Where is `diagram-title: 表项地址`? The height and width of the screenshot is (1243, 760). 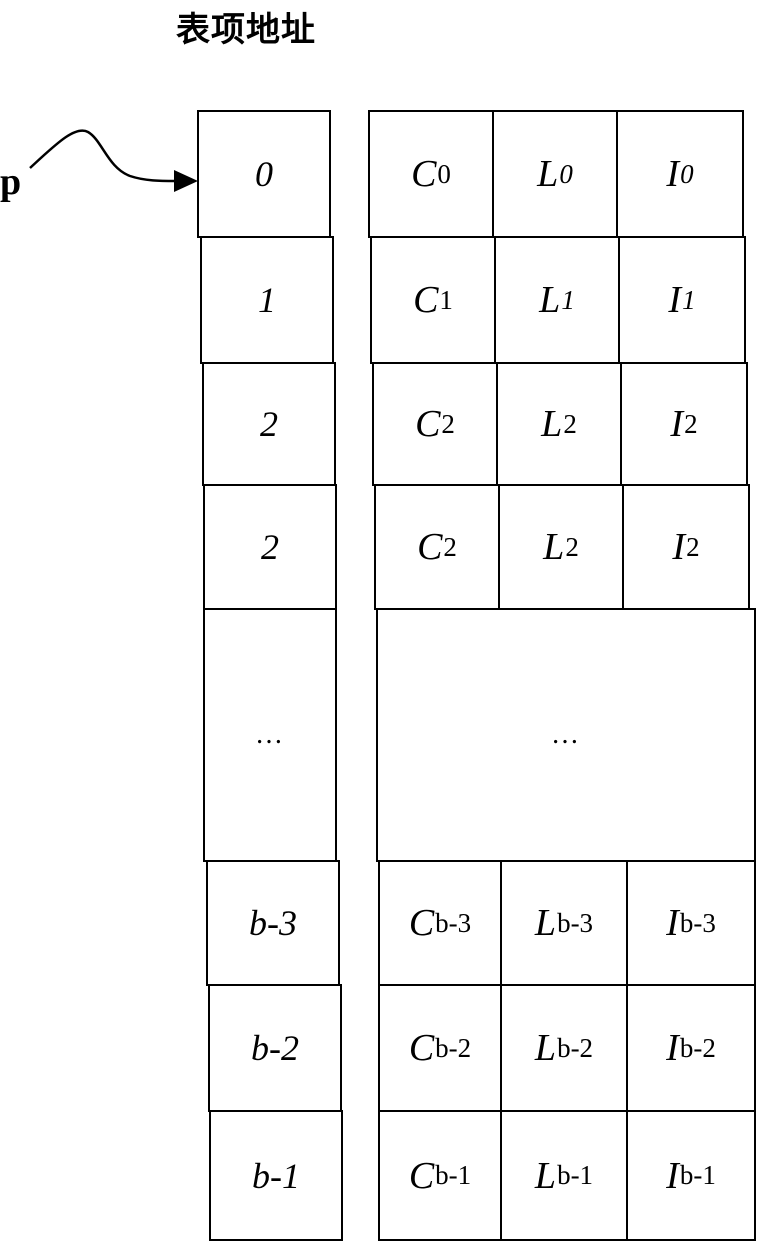
diagram-title: 表项地址 is located at coordinates (246, 30).